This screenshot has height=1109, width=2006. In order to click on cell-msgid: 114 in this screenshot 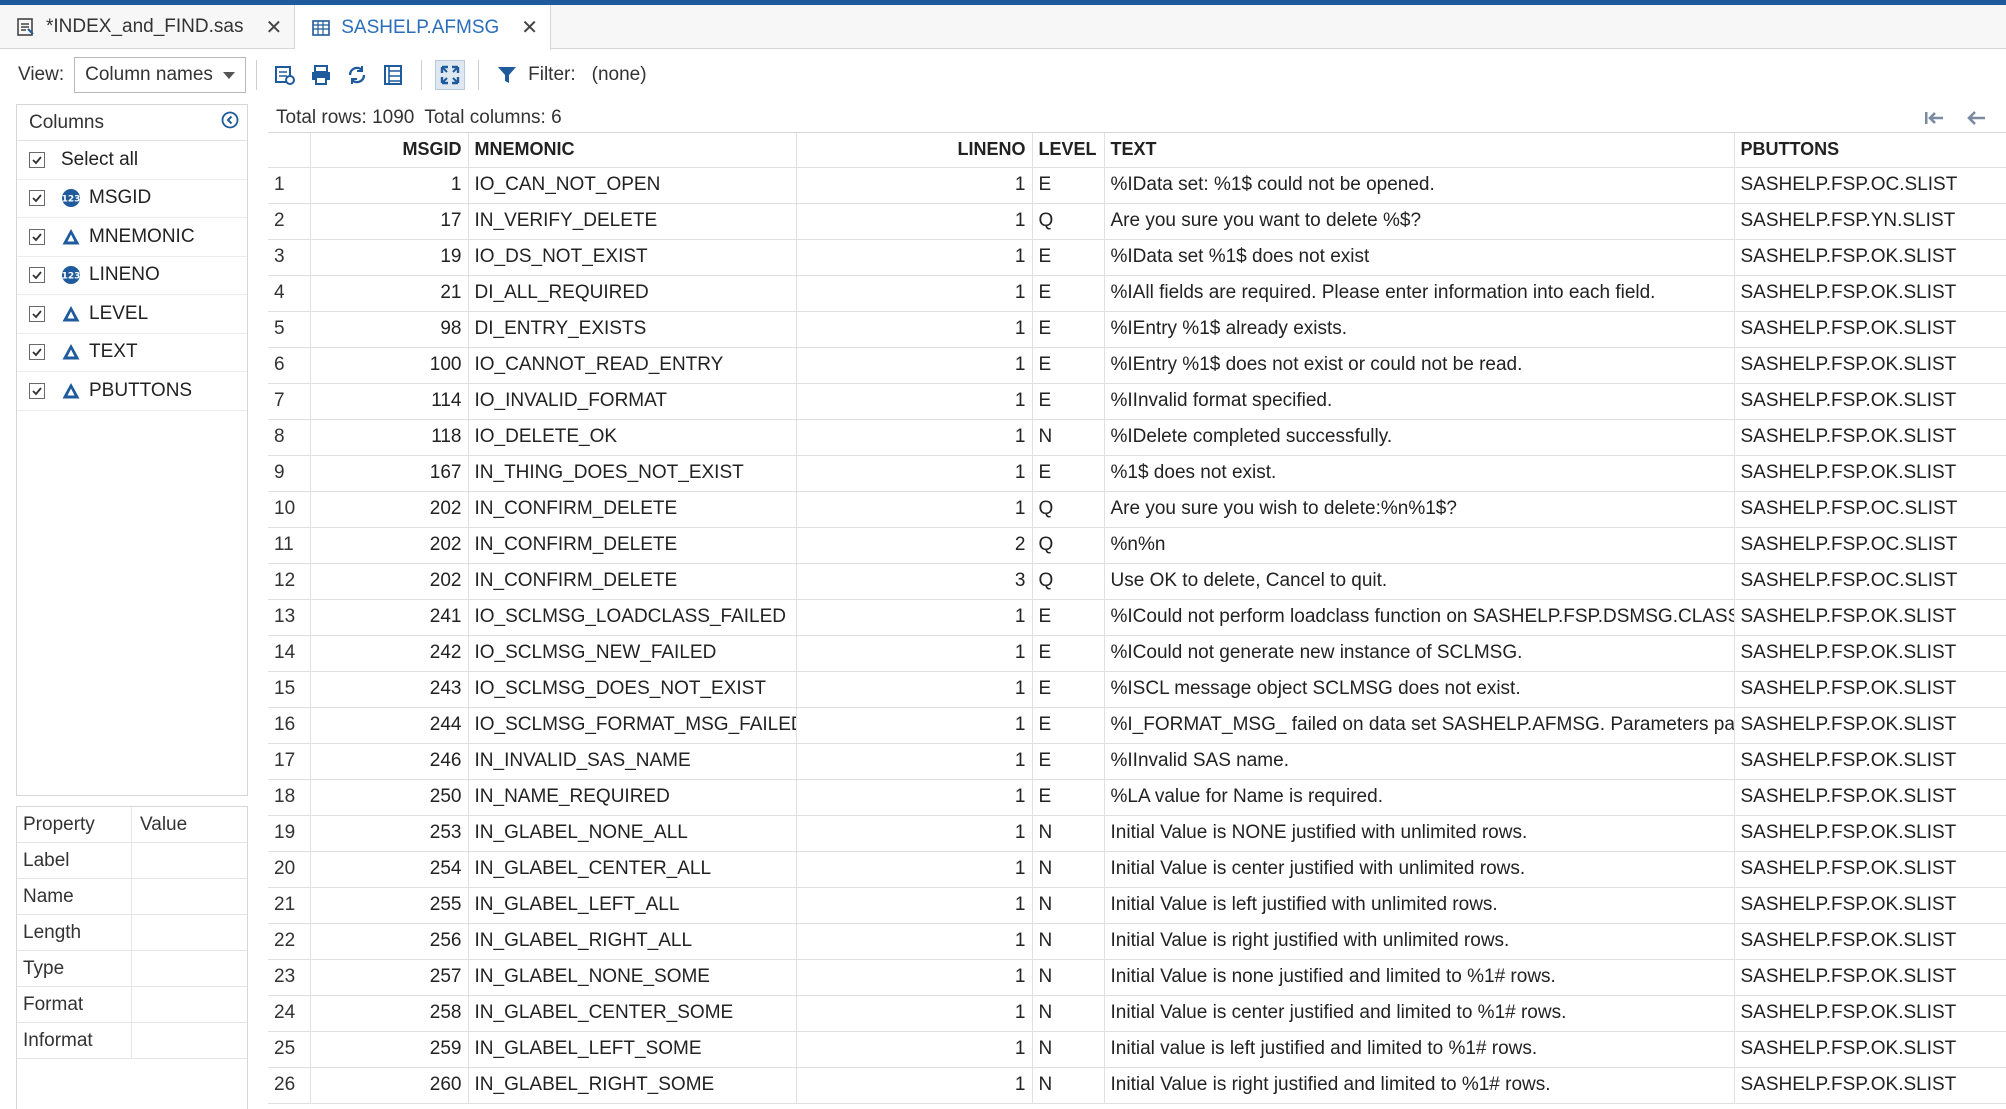, I will do `click(389, 401)`.